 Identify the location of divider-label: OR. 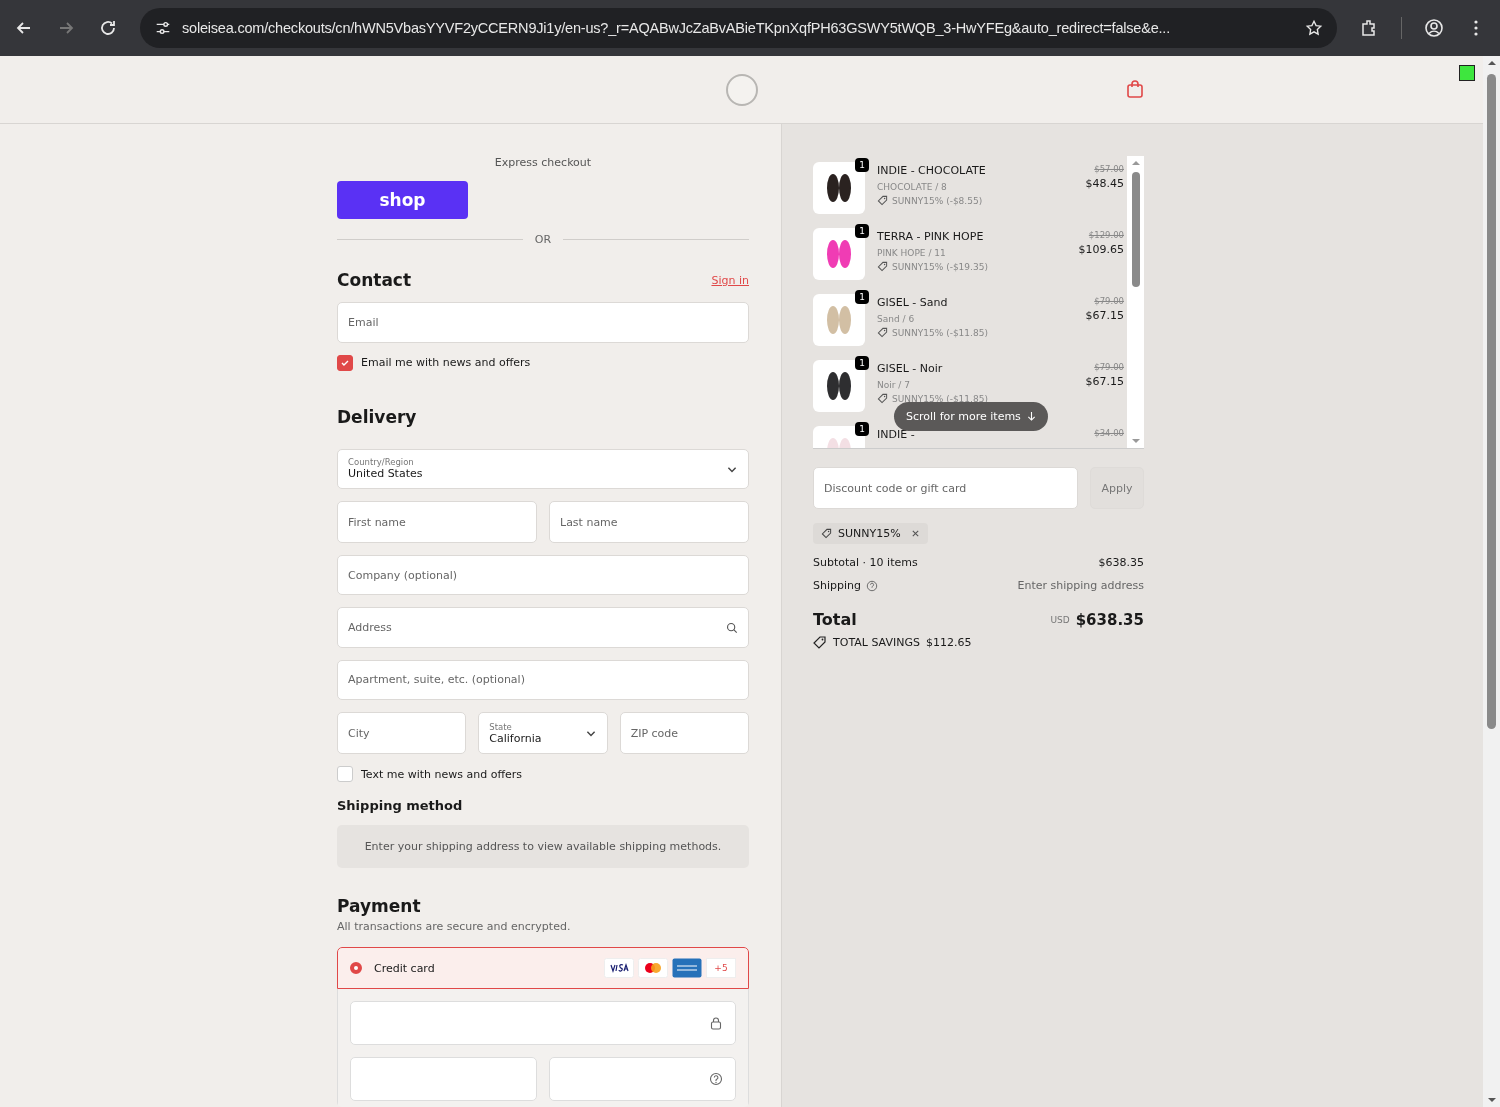
(543, 240).